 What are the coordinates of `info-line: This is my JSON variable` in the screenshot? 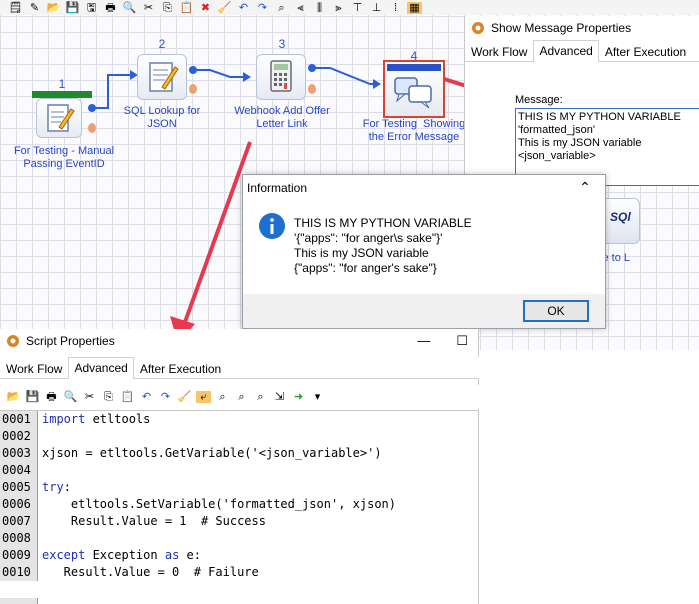 It's located at (361, 253).